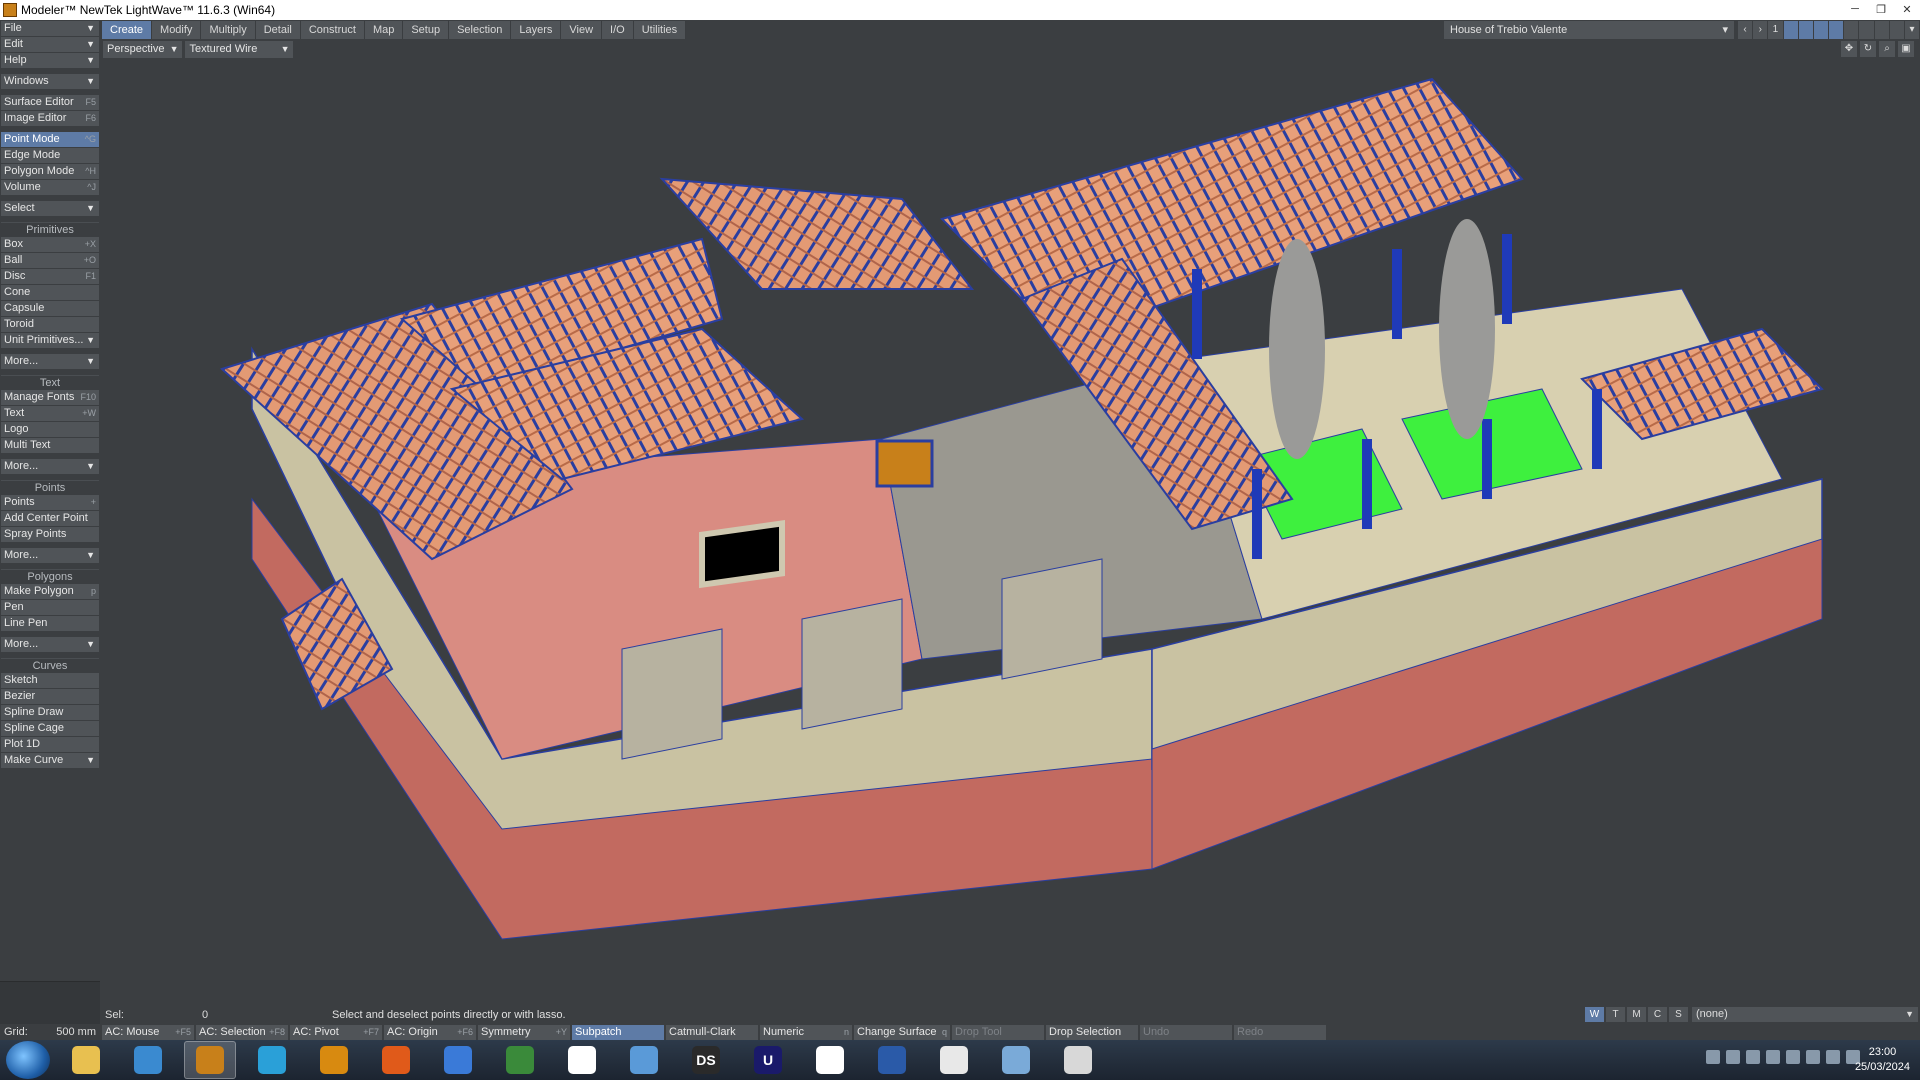  What do you see at coordinates (1186, 1032) in the screenshot?
I see `undo-button: Undo` at bounding box center [1186, 1032].